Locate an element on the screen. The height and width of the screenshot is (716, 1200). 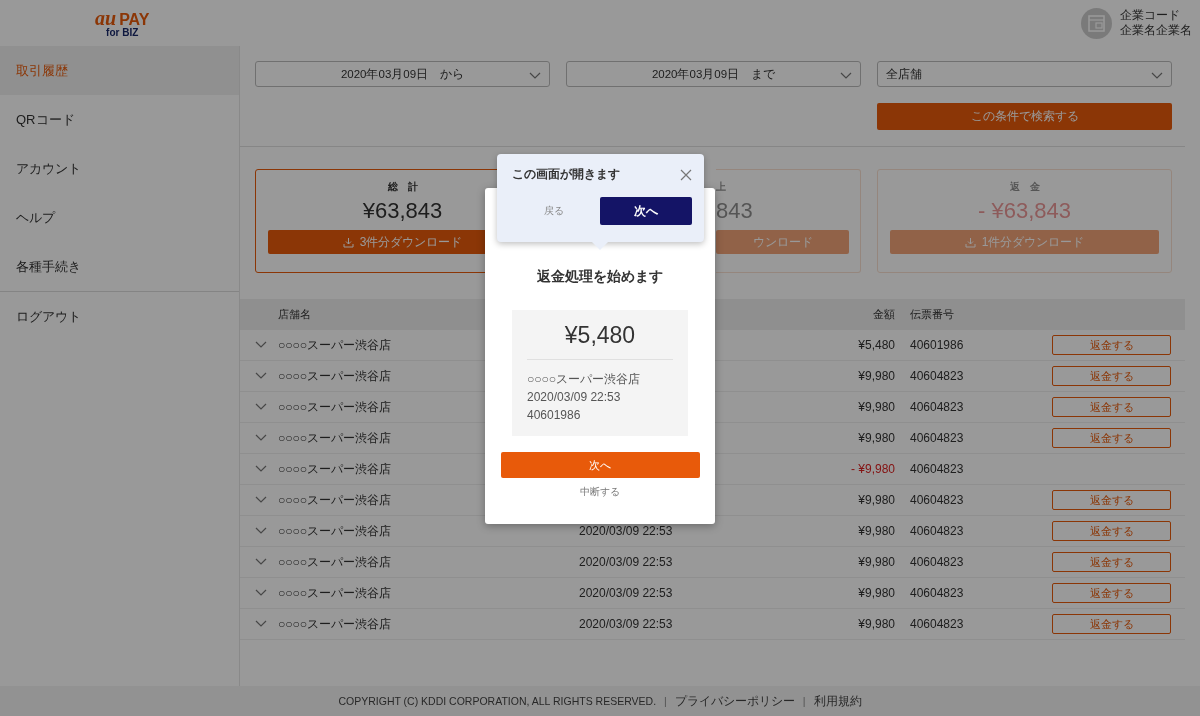
column-header: 伝票番号 is located at coordinates (932, 314).